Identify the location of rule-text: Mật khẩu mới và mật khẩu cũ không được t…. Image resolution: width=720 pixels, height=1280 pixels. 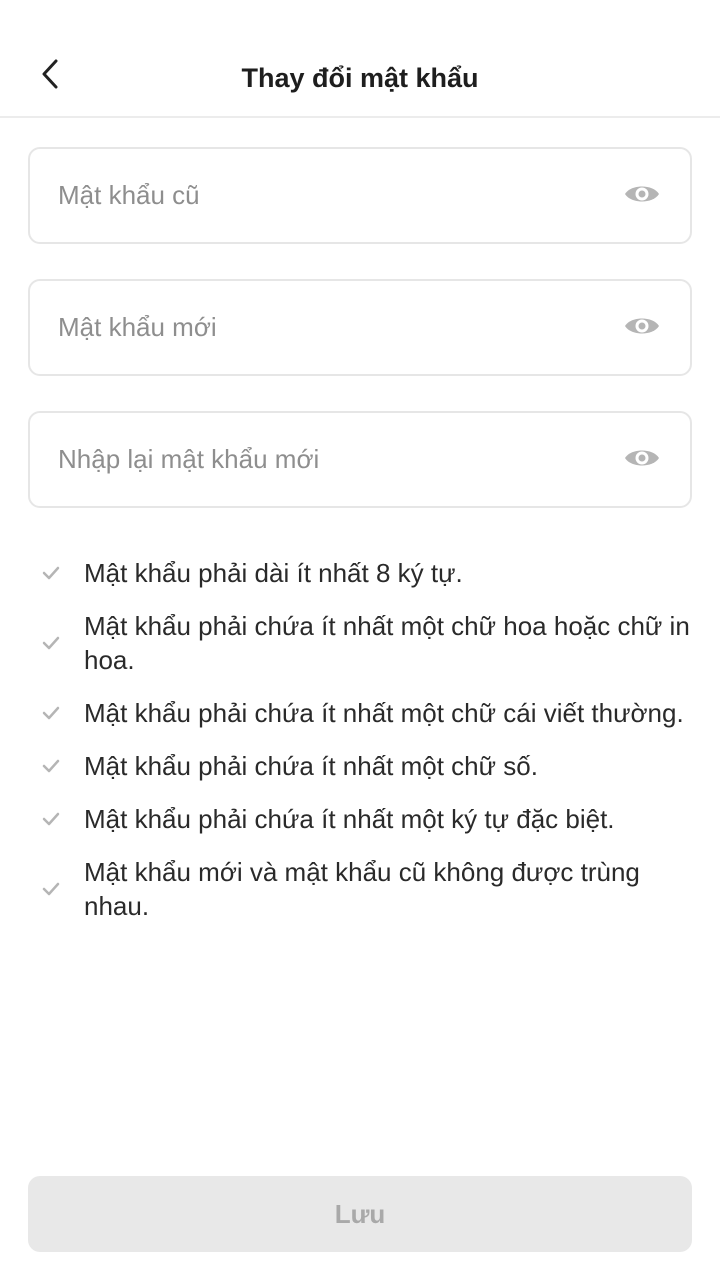
(362, 889).